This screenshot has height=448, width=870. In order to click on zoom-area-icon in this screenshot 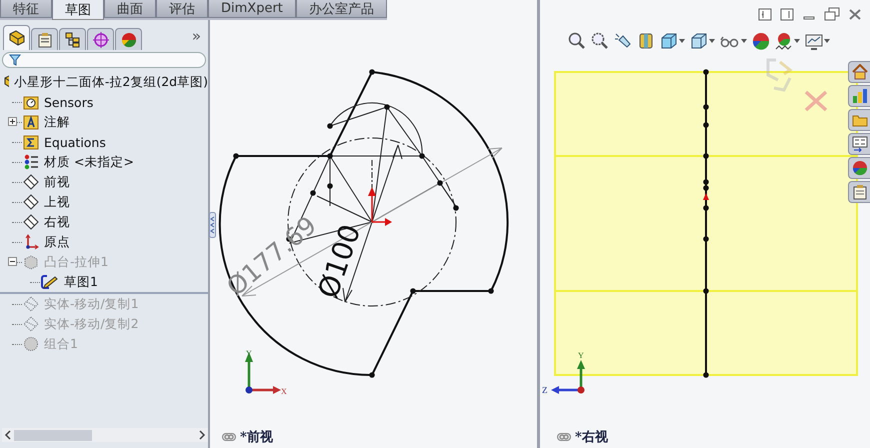, I will do `click(600, 41)`.